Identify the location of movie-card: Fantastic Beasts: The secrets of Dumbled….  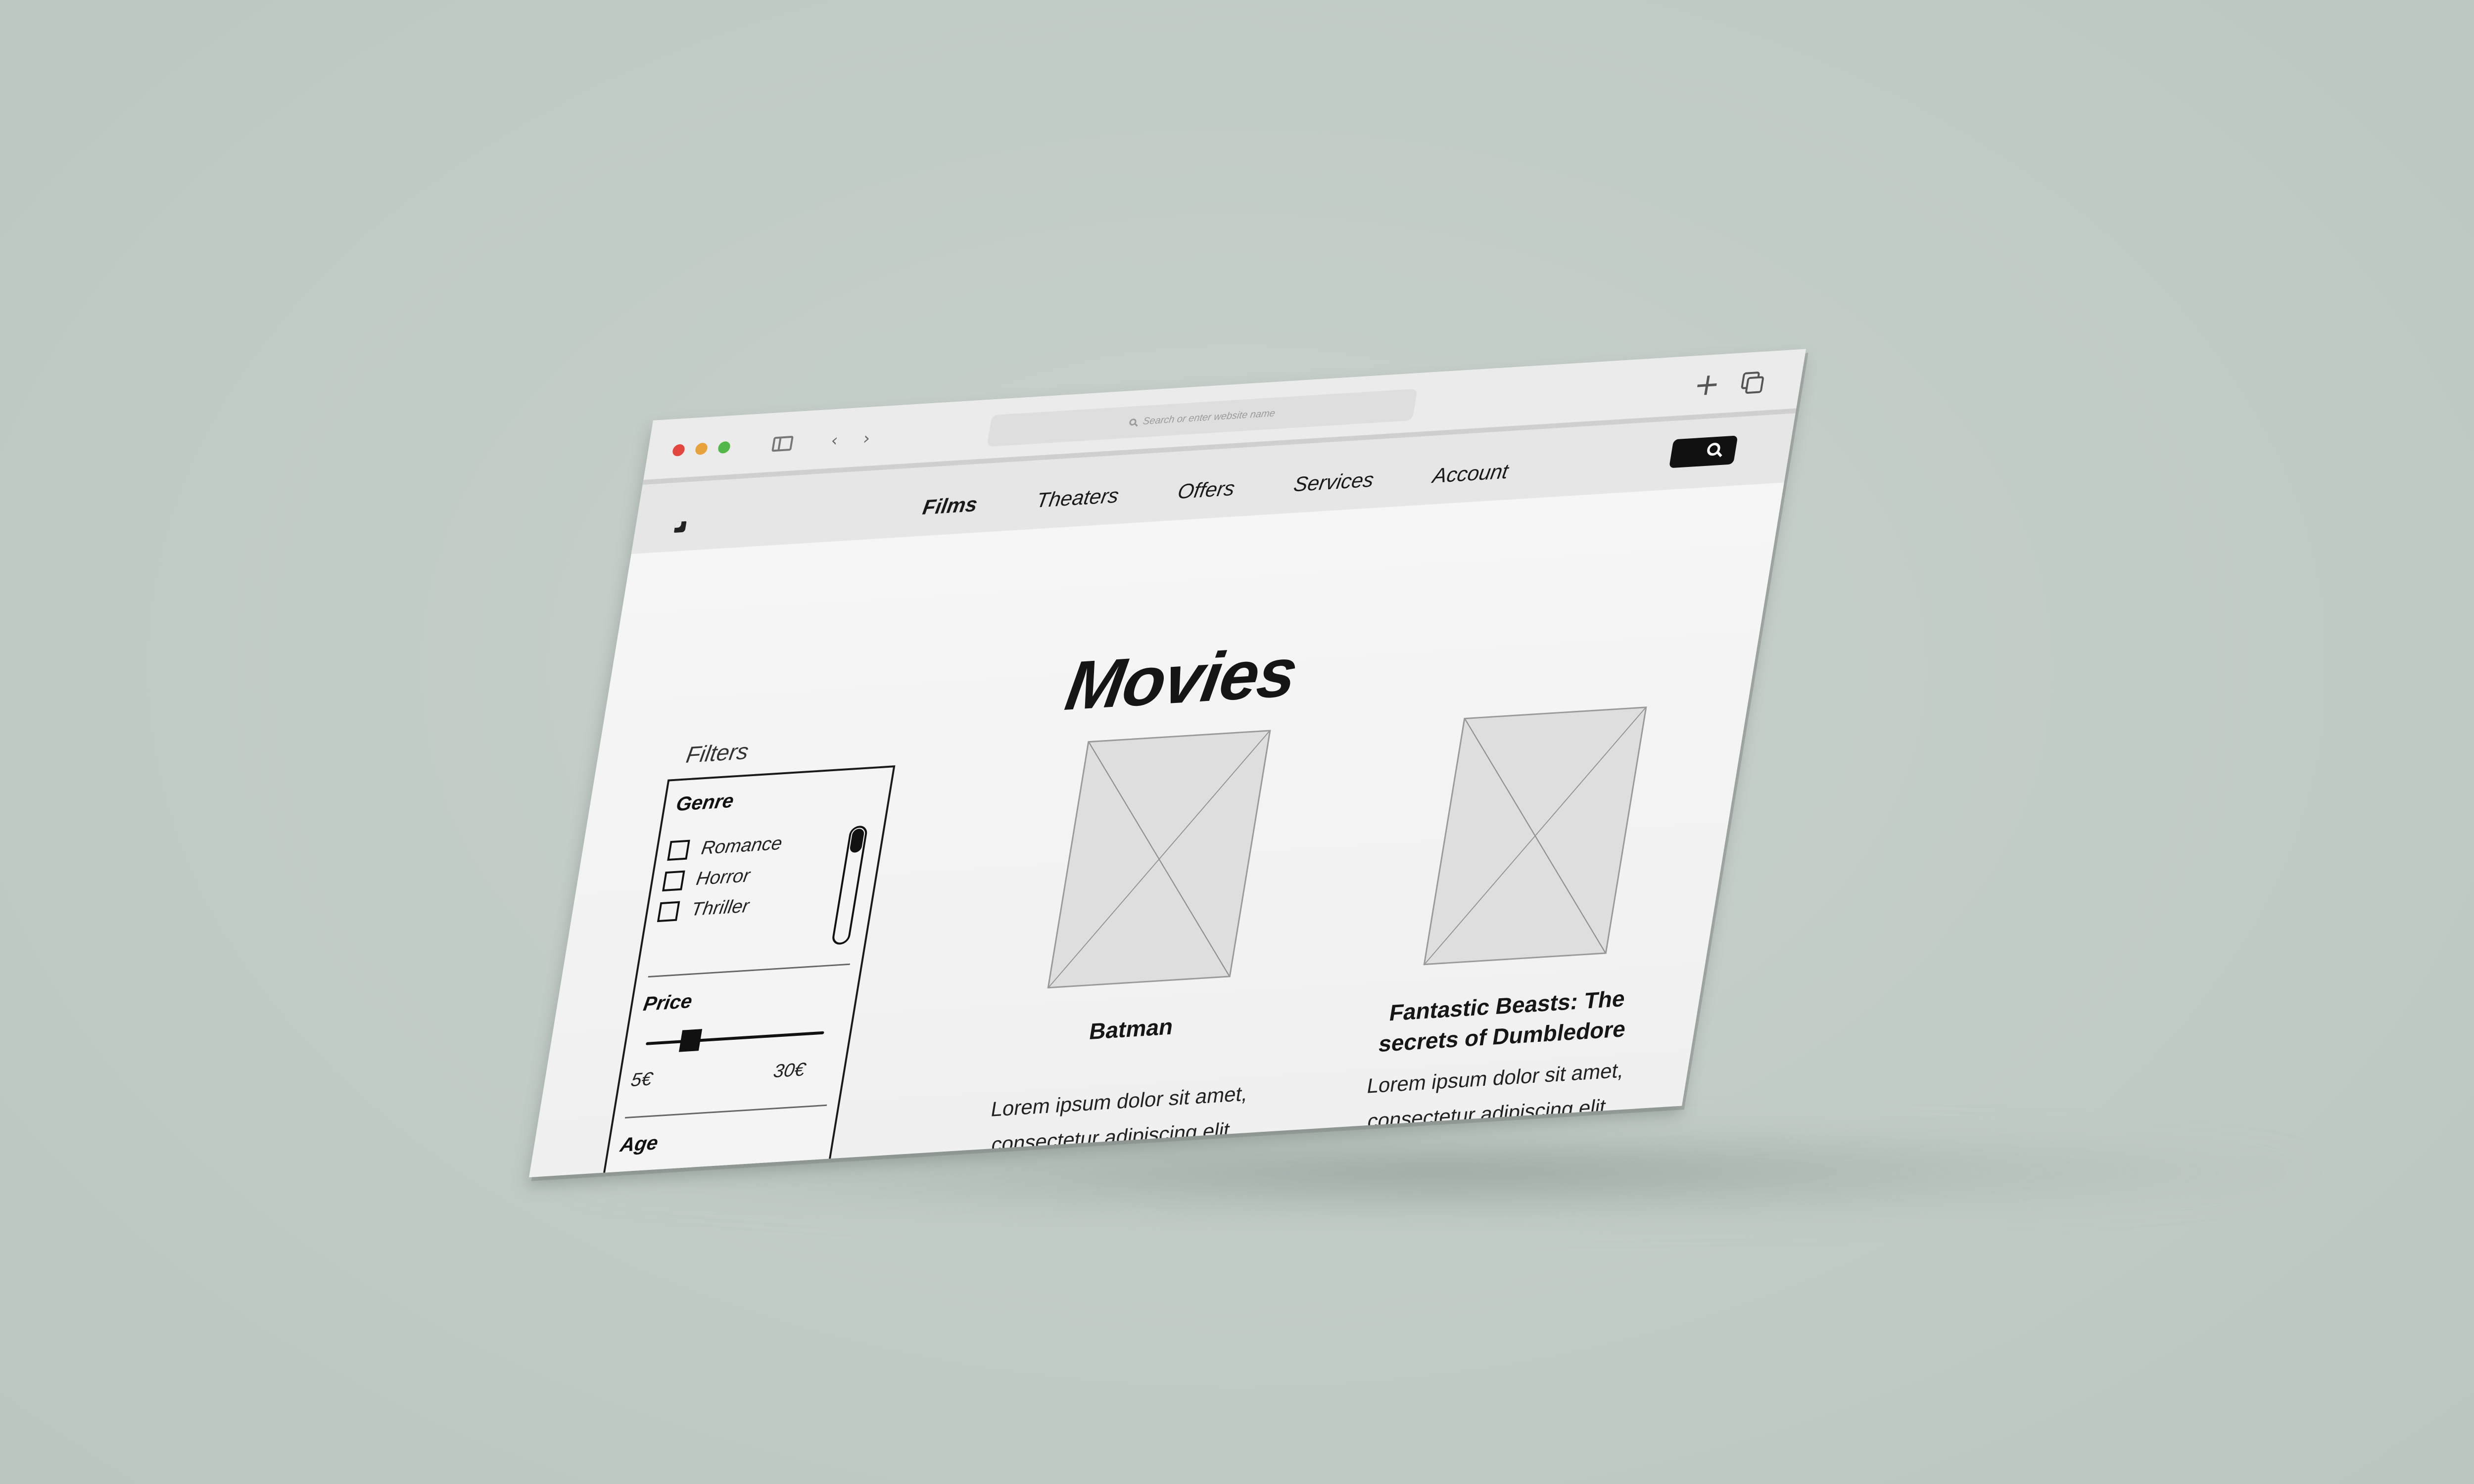
(1521, 922).